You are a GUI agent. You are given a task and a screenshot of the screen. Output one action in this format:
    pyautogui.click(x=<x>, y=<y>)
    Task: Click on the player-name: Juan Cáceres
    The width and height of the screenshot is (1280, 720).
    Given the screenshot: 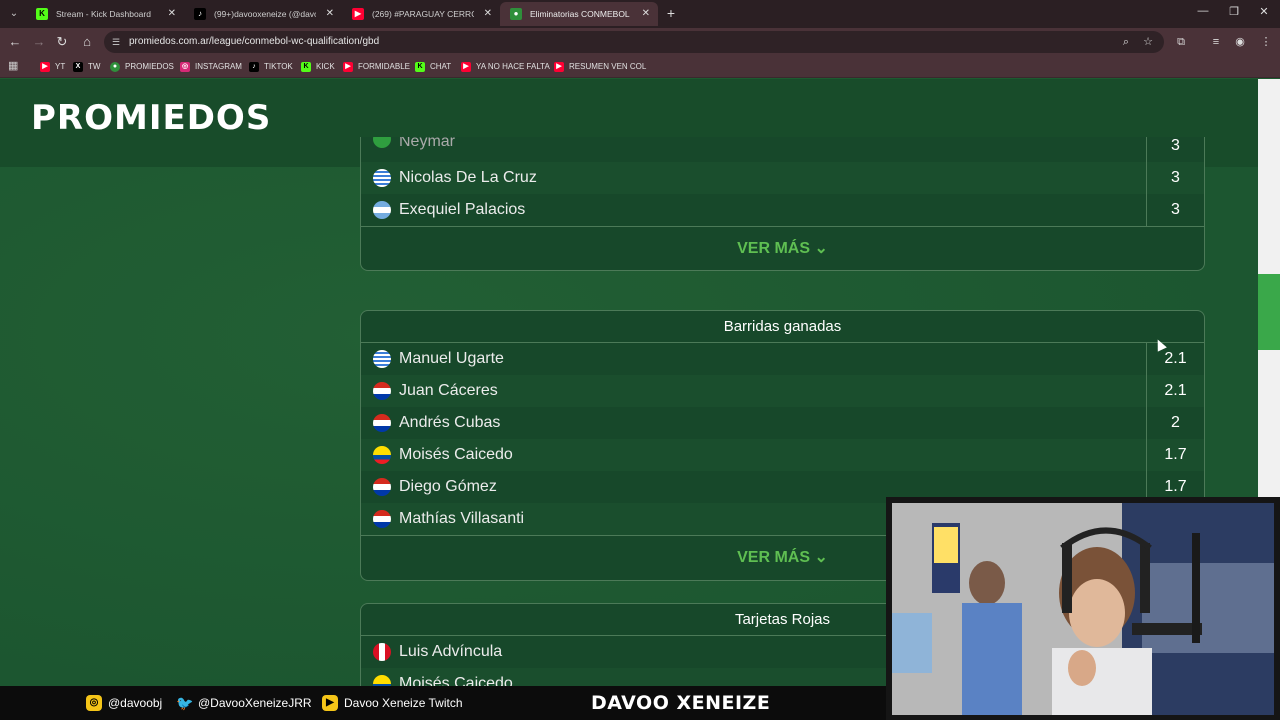 What is the action you would take?
    pyautogui.click(x=448, y=390)
    